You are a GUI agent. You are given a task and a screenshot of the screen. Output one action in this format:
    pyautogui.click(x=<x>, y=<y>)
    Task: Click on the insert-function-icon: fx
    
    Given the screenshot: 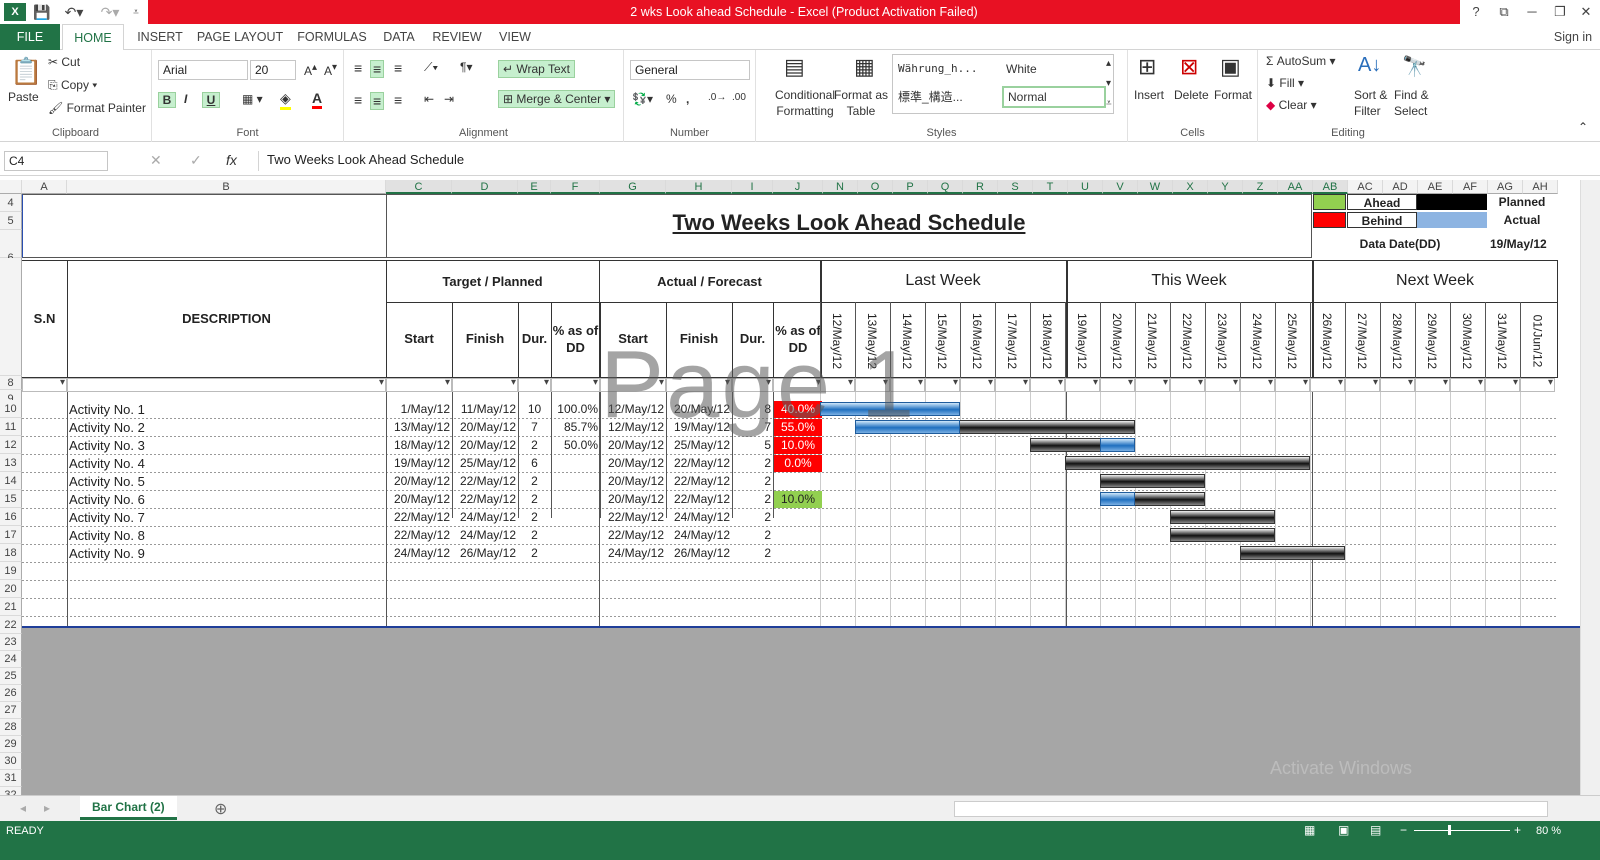 What is the action you would take?
    pyautogui.click(x=231, y=160)
    